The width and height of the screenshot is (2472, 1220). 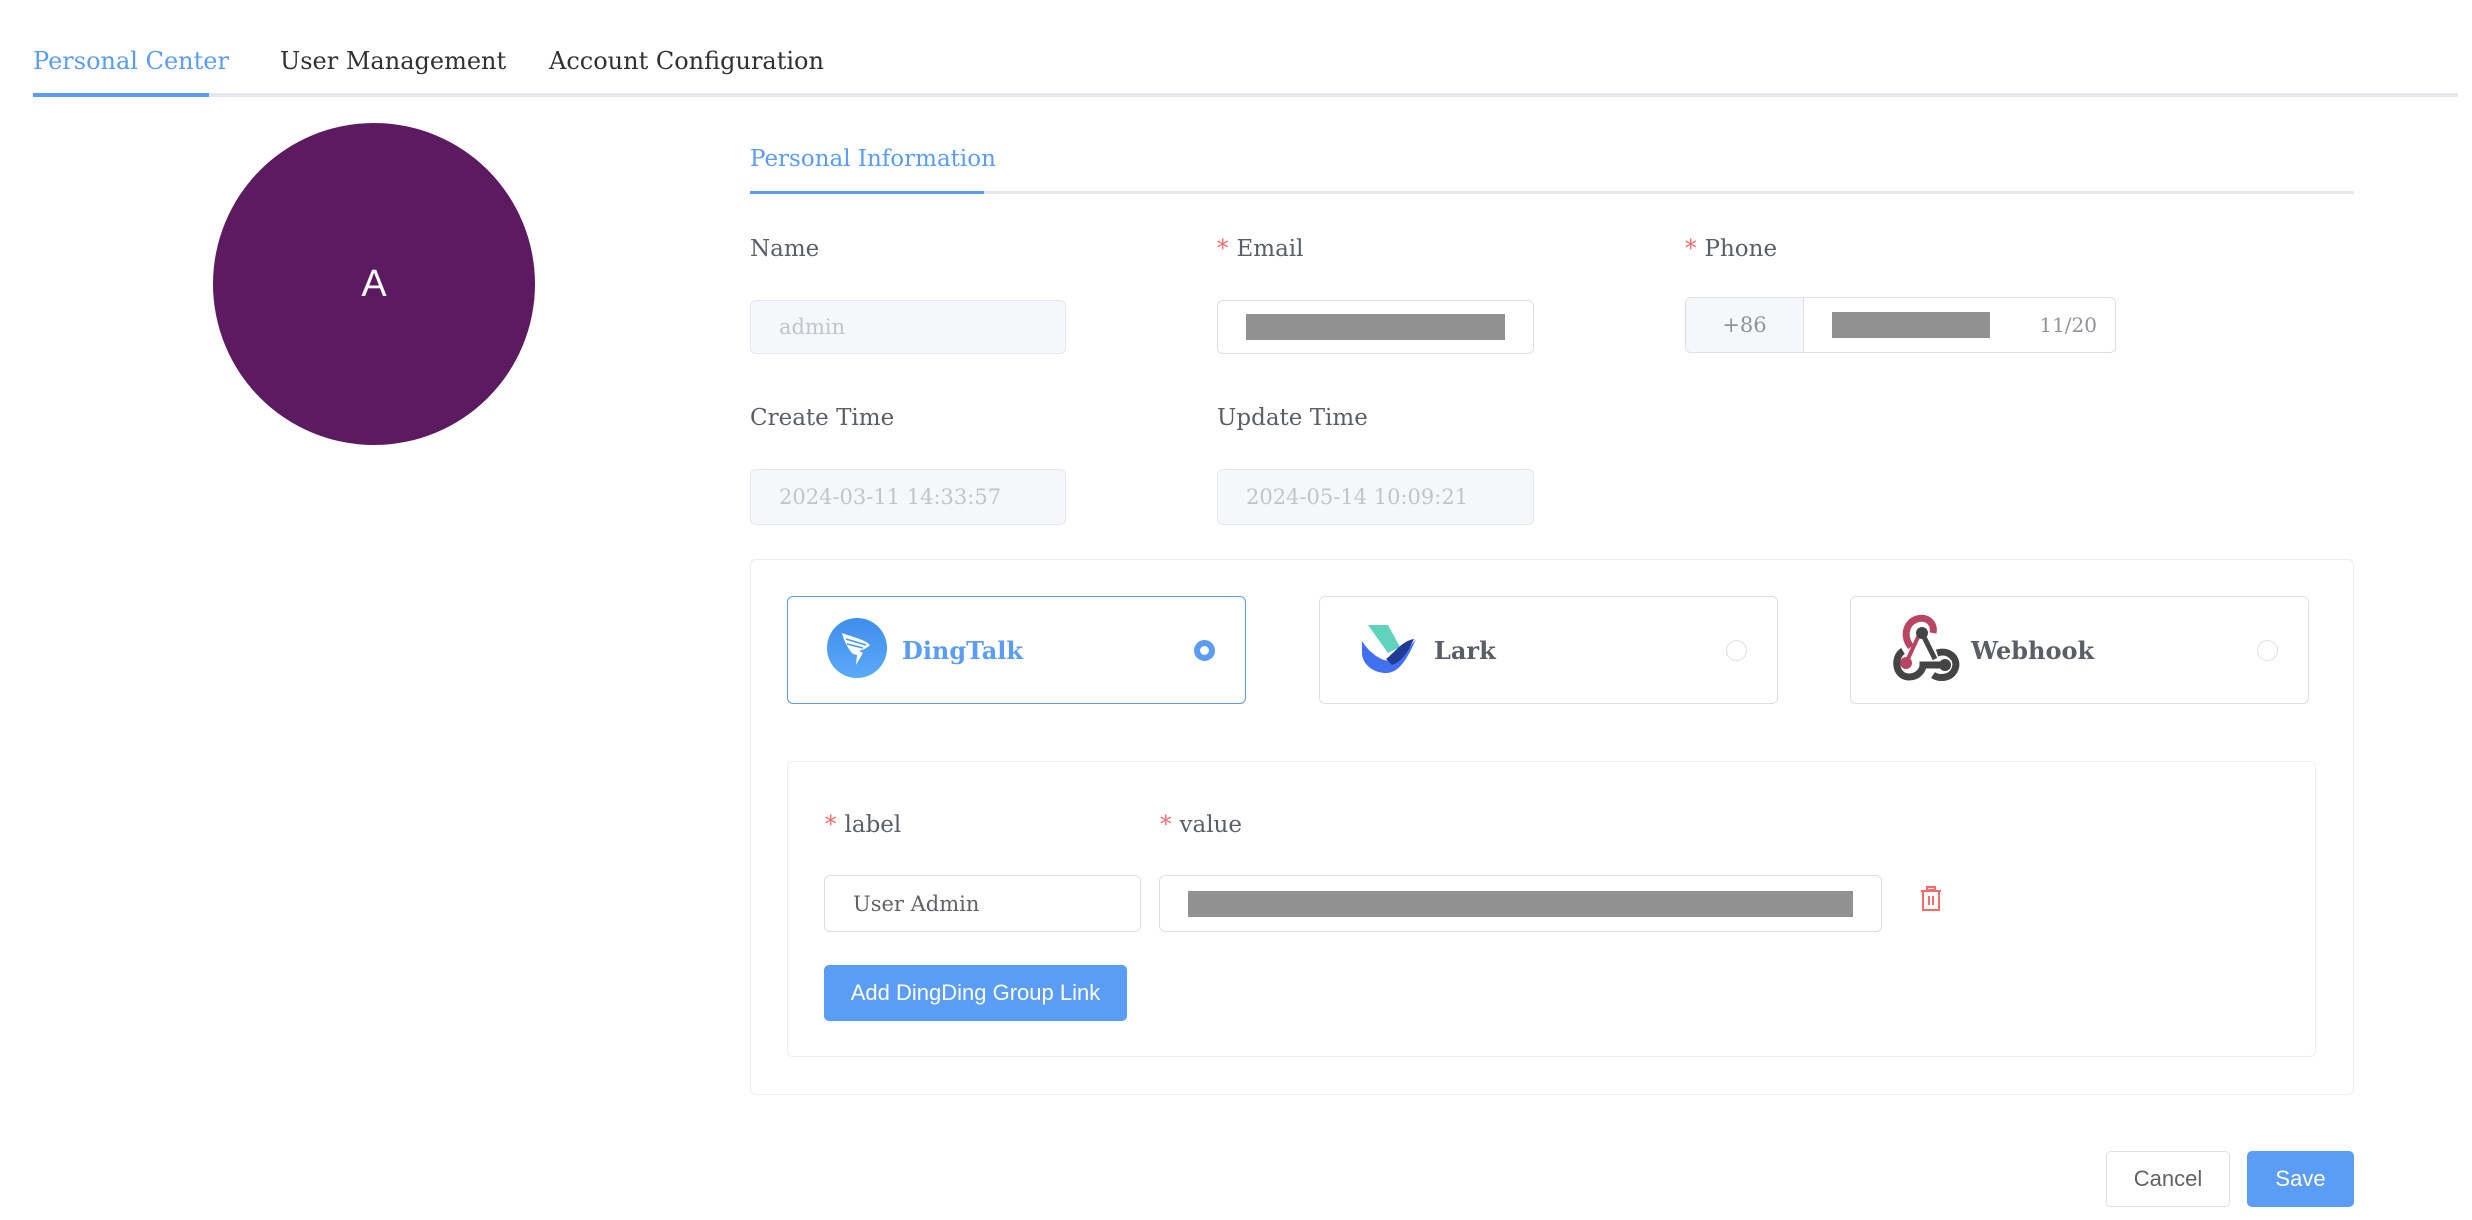 I want to click on trash-icon, so click(x=1931, y=901).